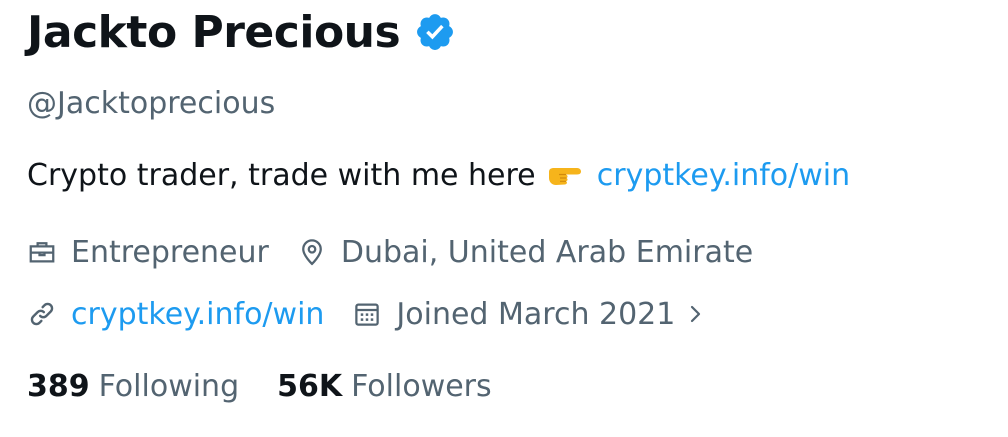  Describe the element at coordinates (42, 314) in the screenshot. I see `link-icon` at that location.